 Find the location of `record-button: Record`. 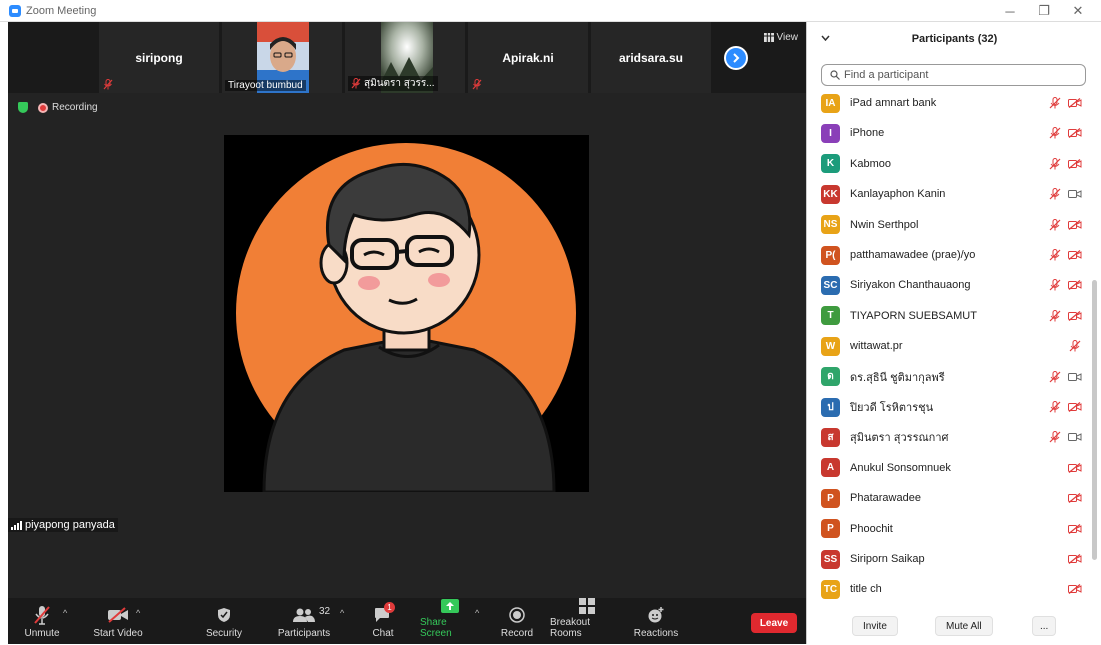

record-button: Record is located at coordinates (517, 621).